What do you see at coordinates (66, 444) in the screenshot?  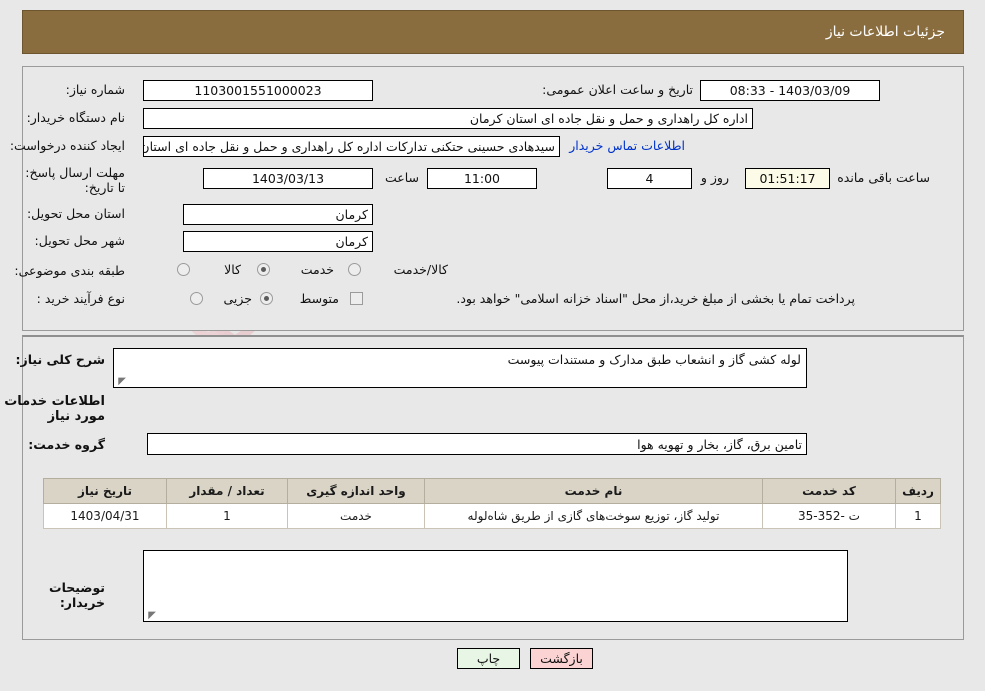 I see `service-group-label: گروه خدمت:` at bounding box center [66, 444].